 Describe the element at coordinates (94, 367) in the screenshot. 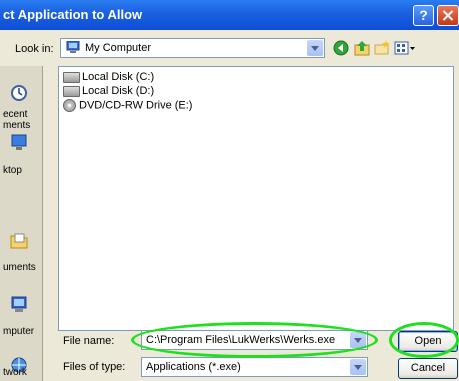

I see `file-type-label: Files of type:` at that location.